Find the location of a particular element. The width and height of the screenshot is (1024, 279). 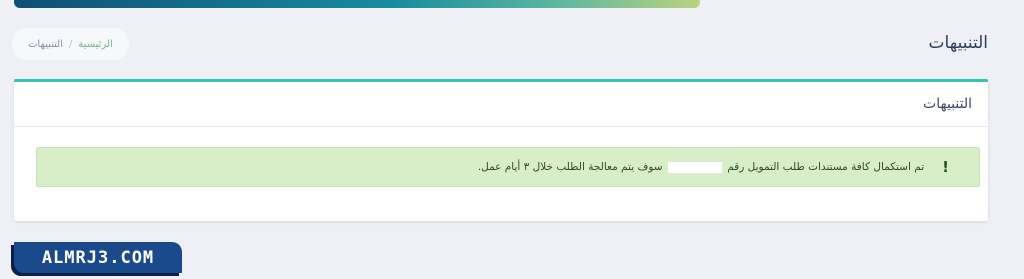

breadcrumb: الرئيسية / التنبيهات is located at coordinates (70, 44).